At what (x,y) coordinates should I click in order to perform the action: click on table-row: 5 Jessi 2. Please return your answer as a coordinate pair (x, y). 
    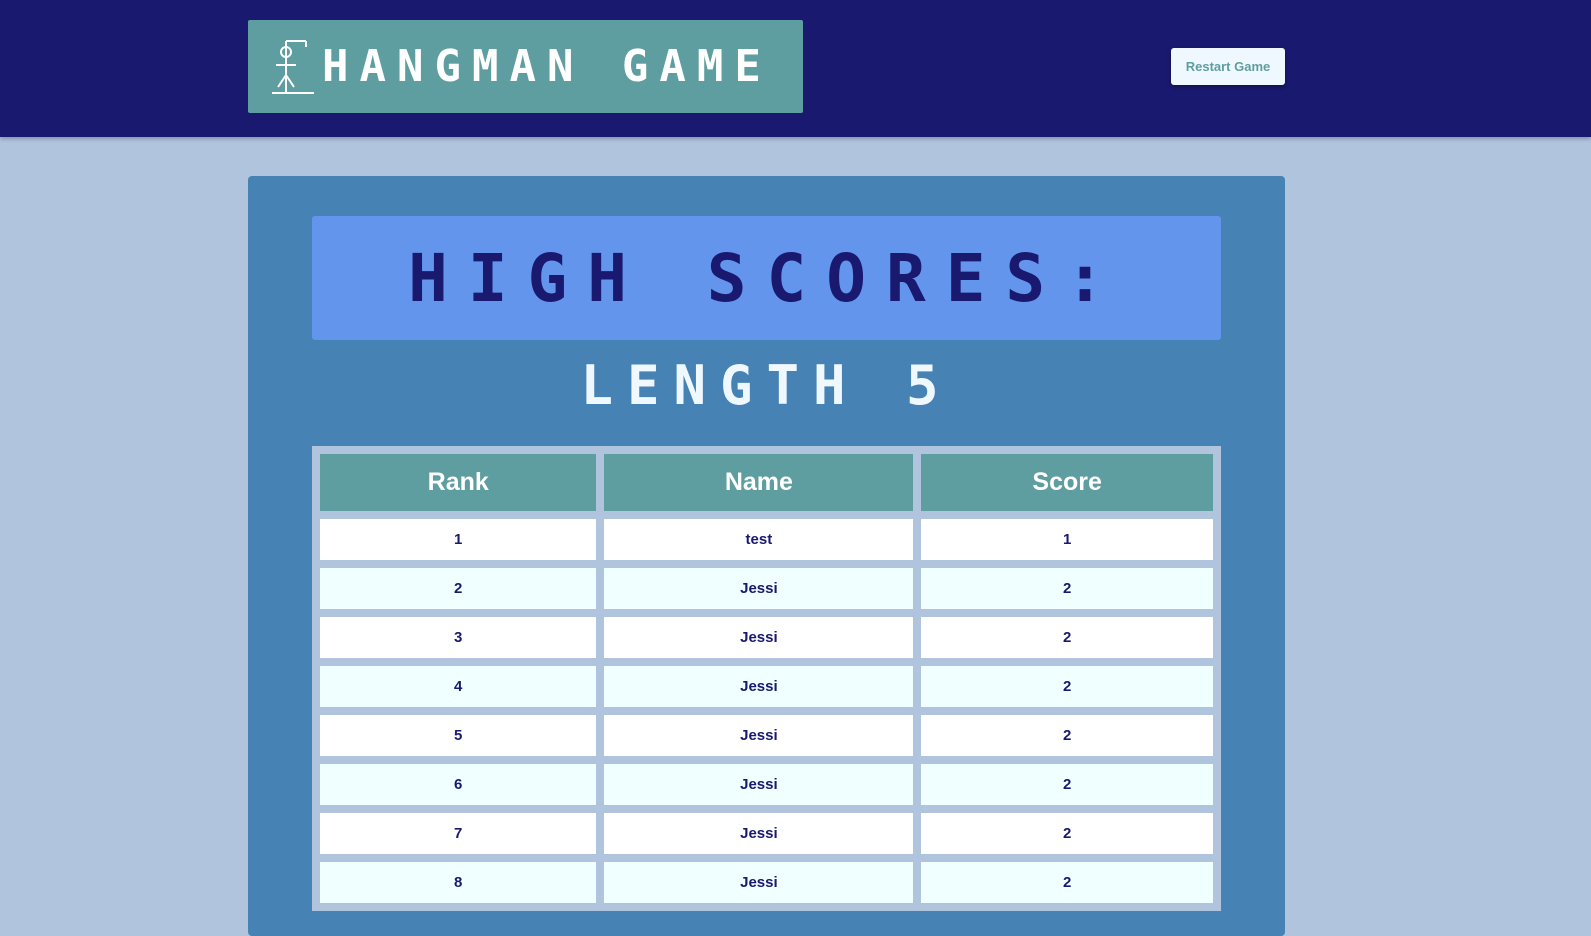
    Looking at the image, I should click on (766, 735).